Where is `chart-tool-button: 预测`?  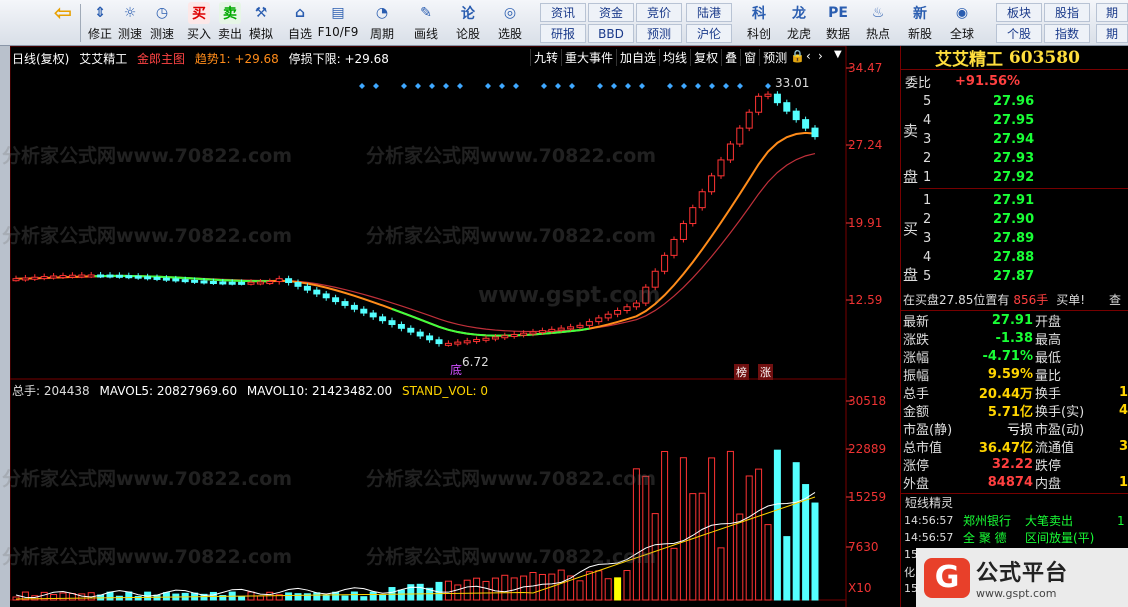 chart-tool-button: 预测 is located at coordinates (774, 57).